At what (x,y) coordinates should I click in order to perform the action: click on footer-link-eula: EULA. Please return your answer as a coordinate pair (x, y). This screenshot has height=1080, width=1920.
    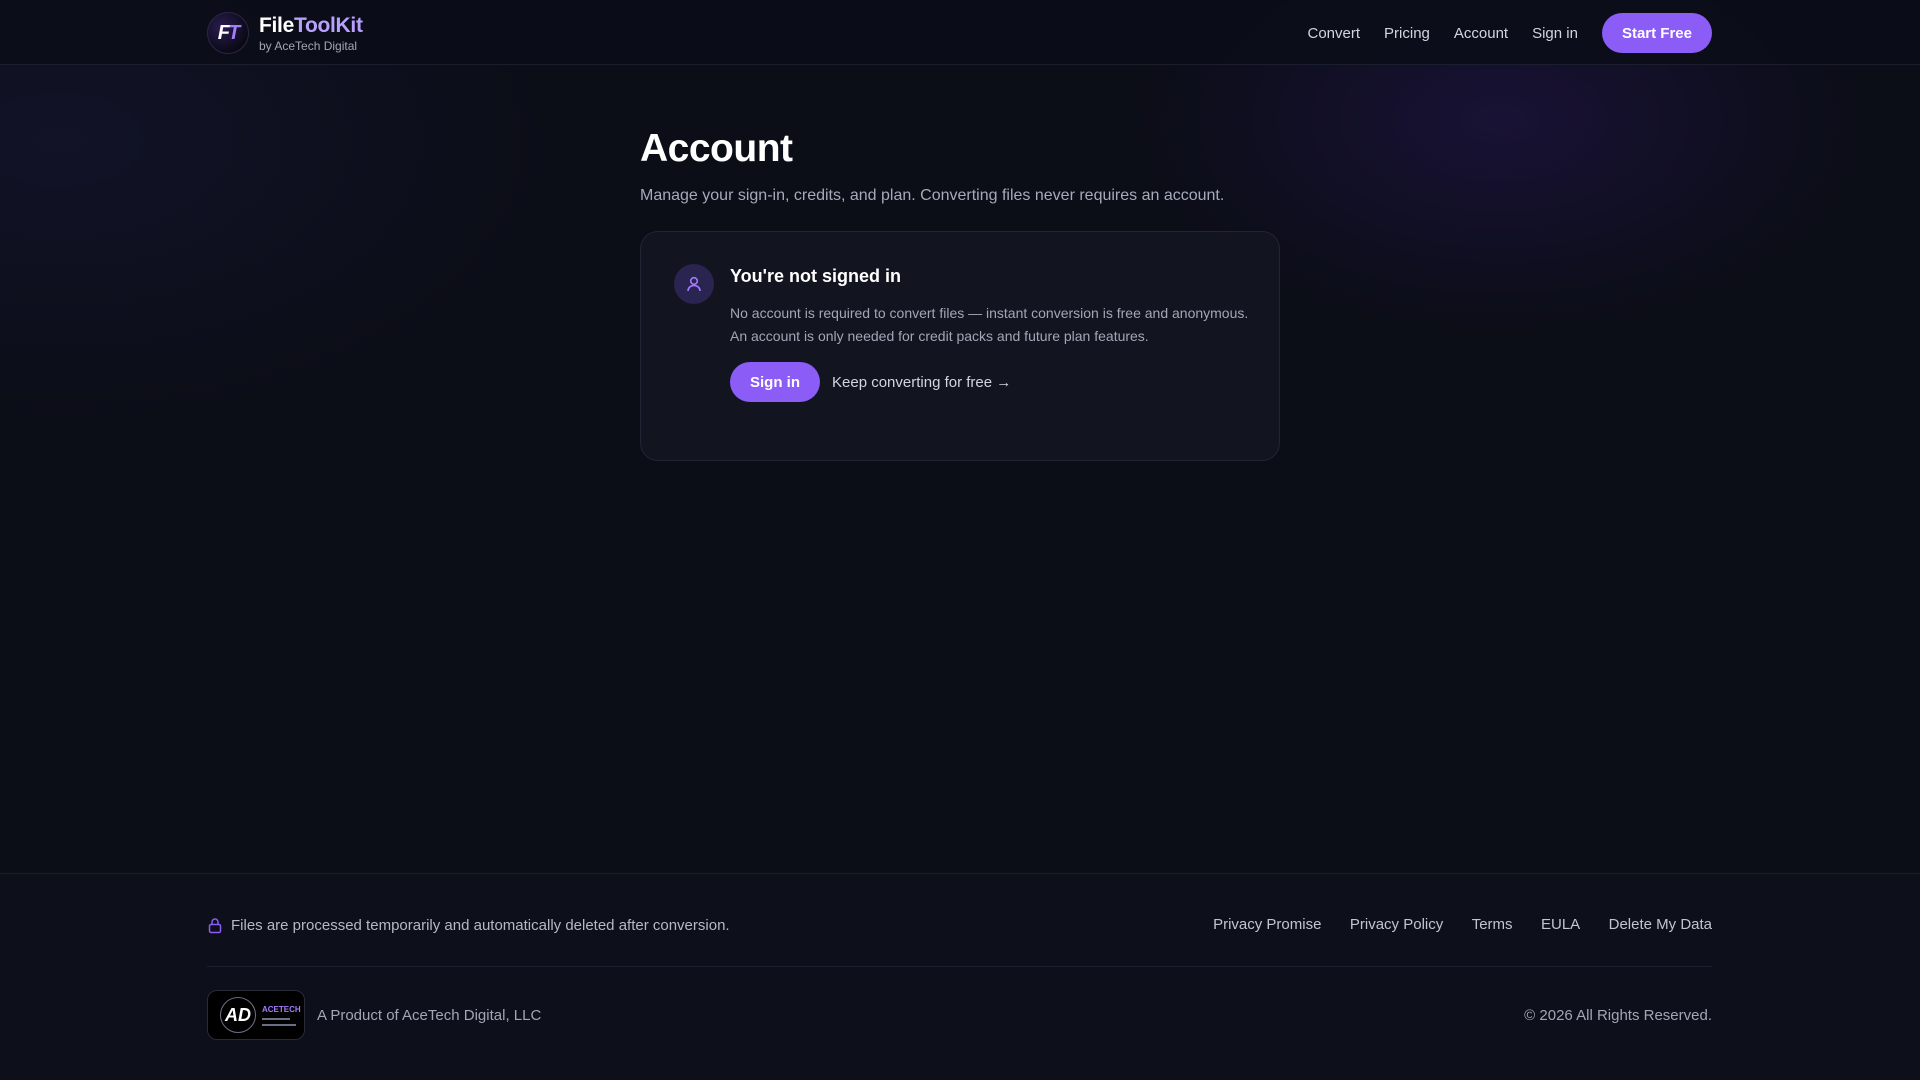
    Looking at the image, I should click on (1560, 924).